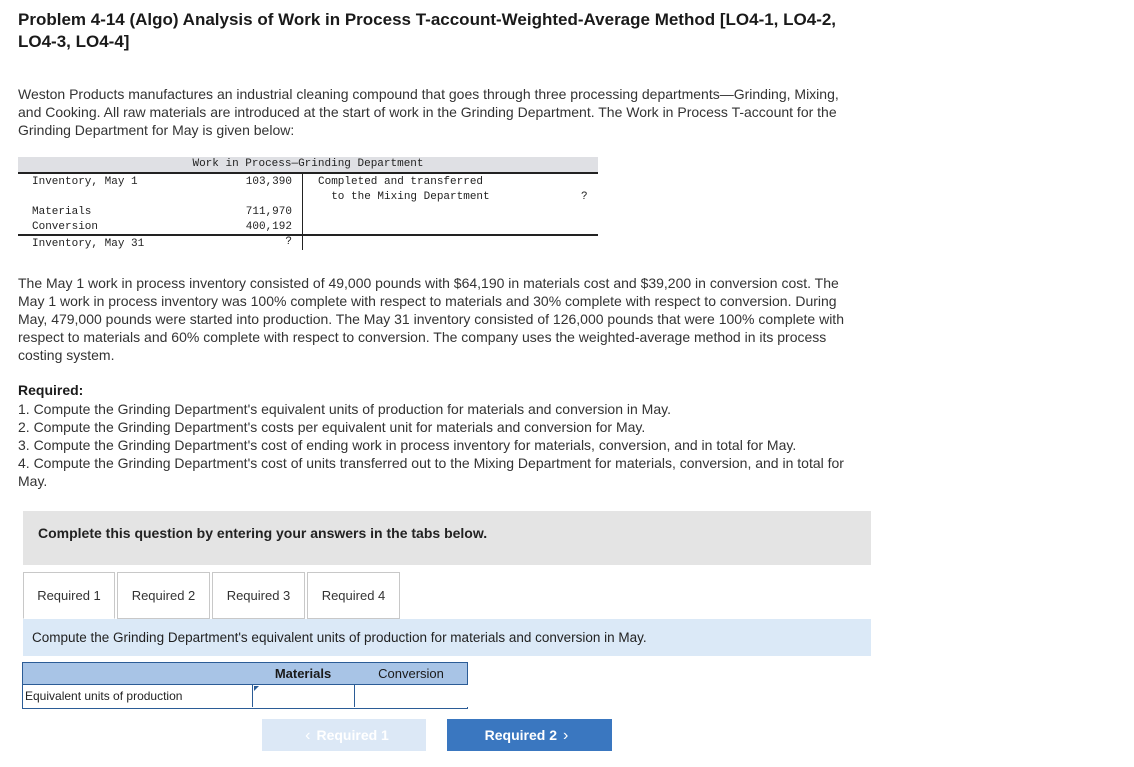  What do you see at coordinates (88, 244) in the screenshot?
I see `debit-label-inventory-may31: Inventory, May 31` at bounding box center [88, 244].